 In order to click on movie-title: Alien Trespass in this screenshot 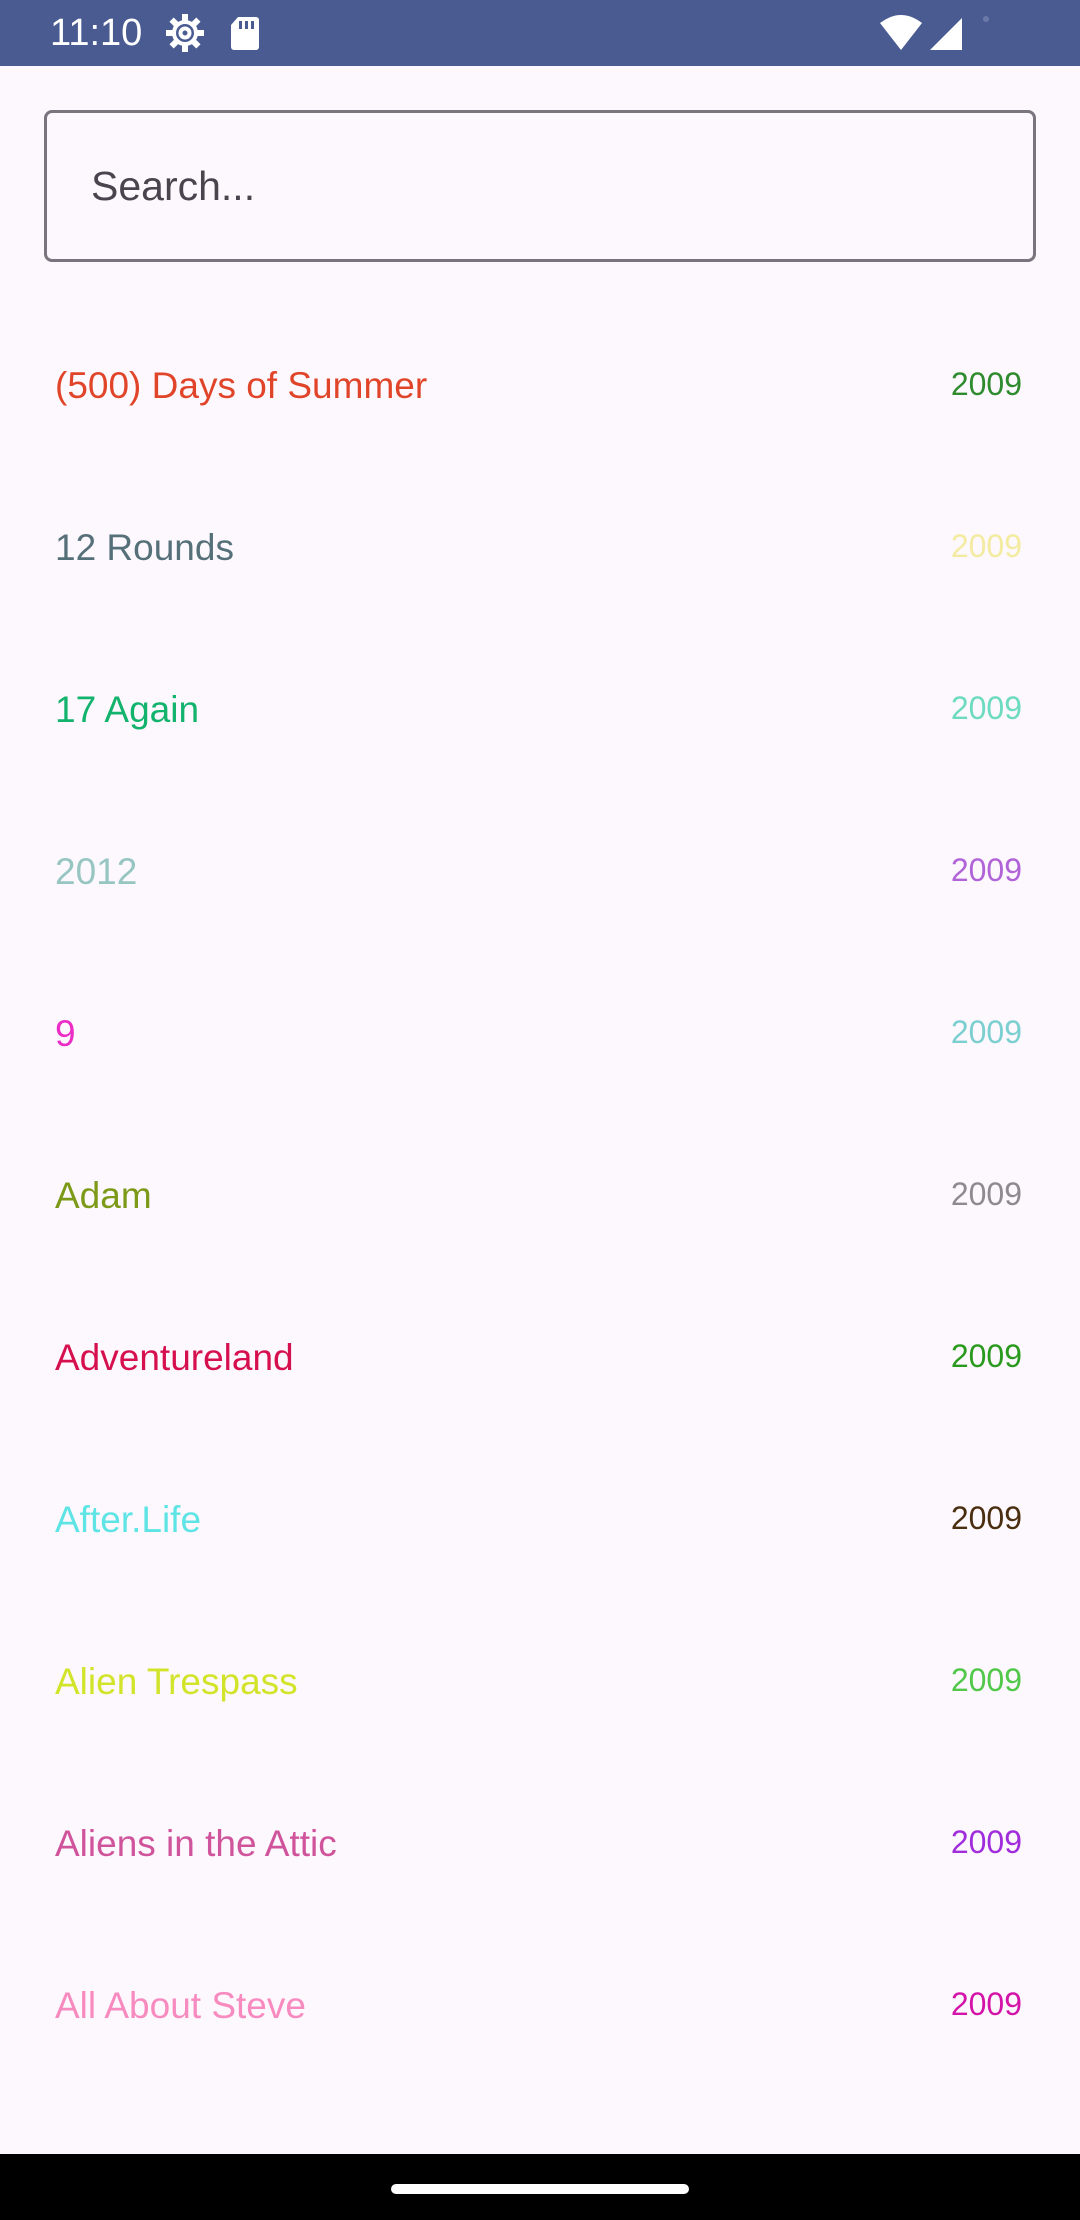, I will do `click(176, 1681)`.